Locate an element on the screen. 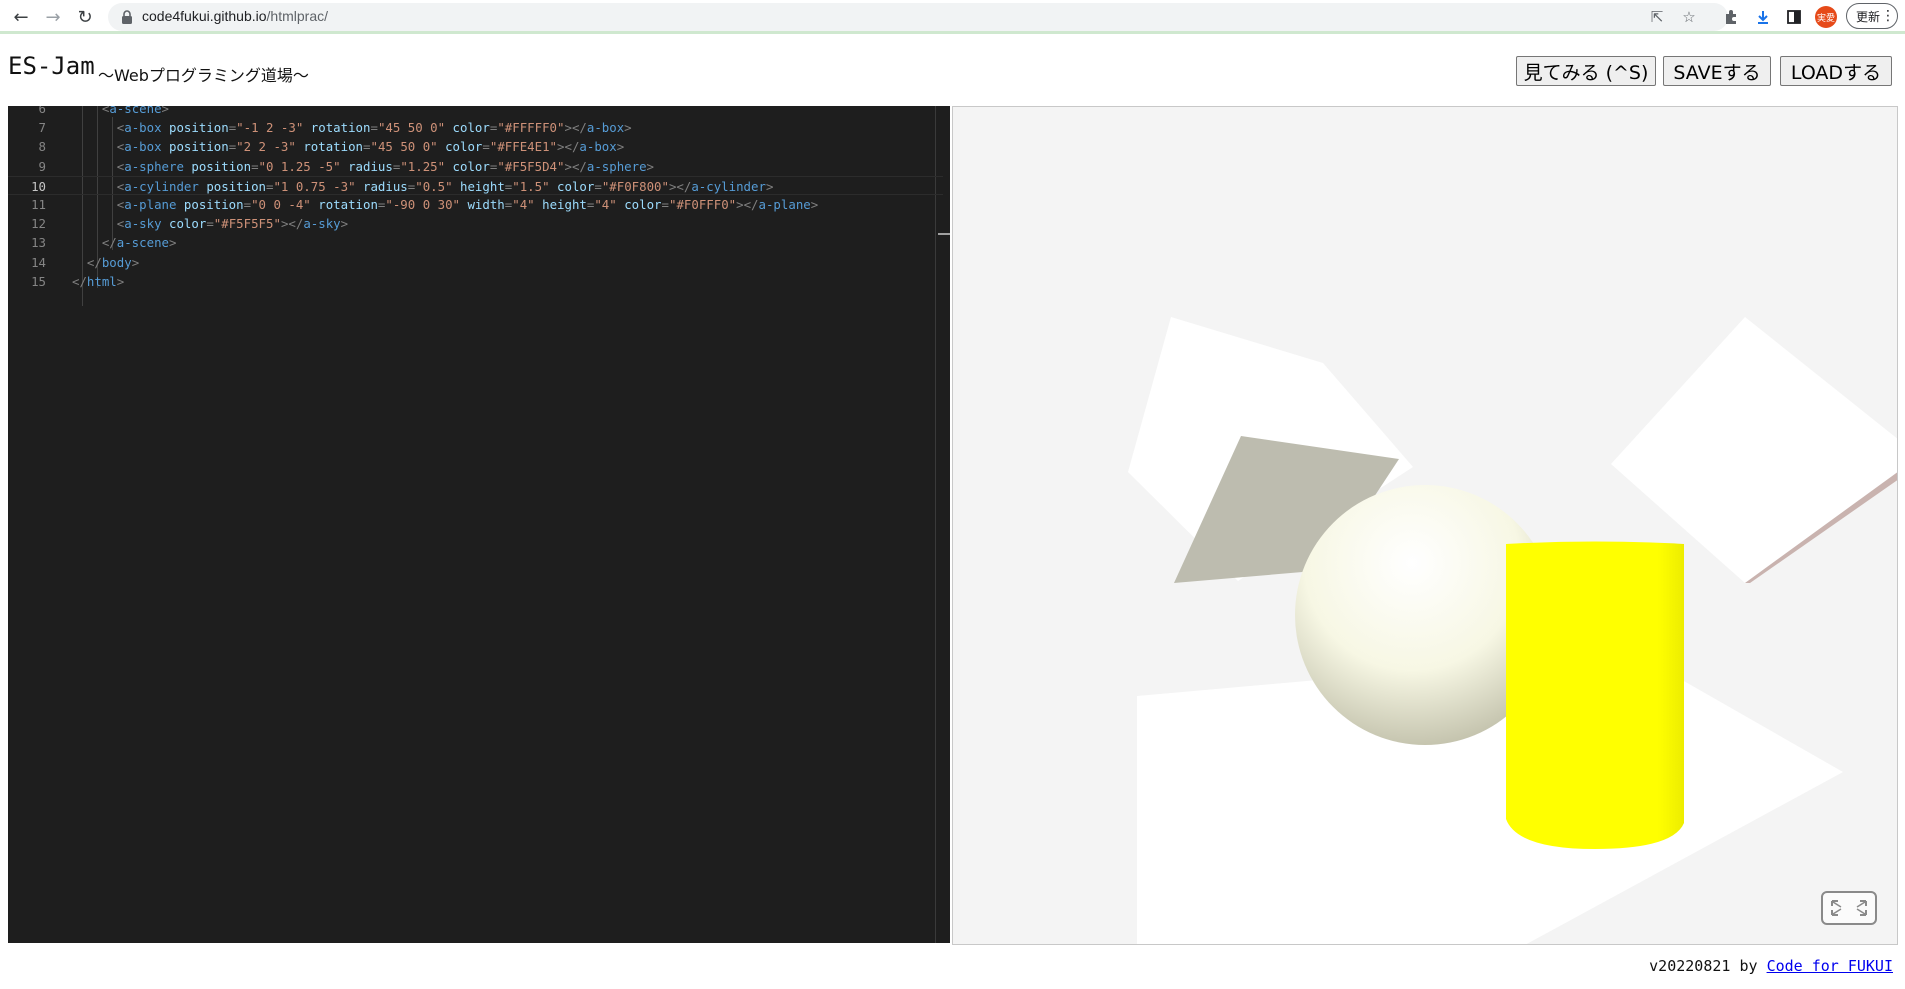 This screenshot has width=1905, height=989. code-line: 15 </html> is located at coordinates (475, 281).